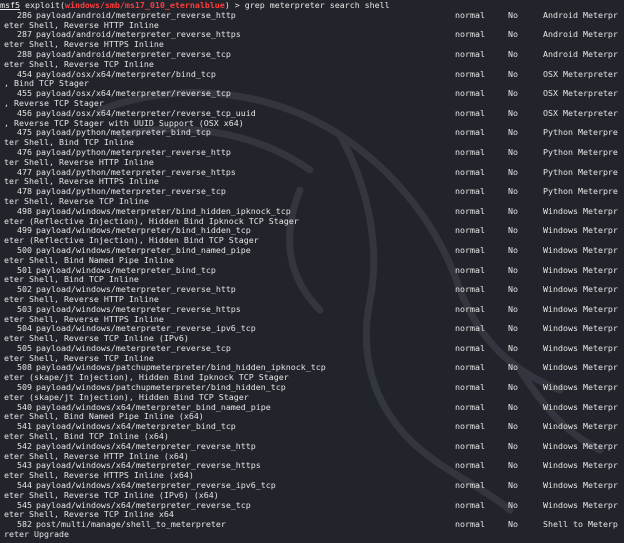 This screenshot has height=543, width=624. I want to click on result-description-continuation: reter Upgrade, so click(36, 534).